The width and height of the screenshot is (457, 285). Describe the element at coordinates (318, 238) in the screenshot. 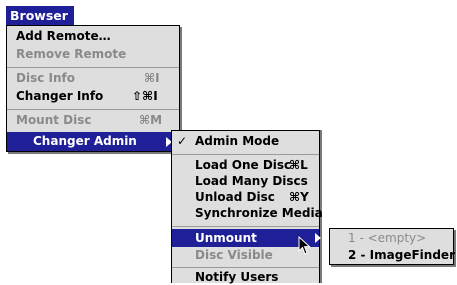

I see `submenu-arrow-icon` at that location.